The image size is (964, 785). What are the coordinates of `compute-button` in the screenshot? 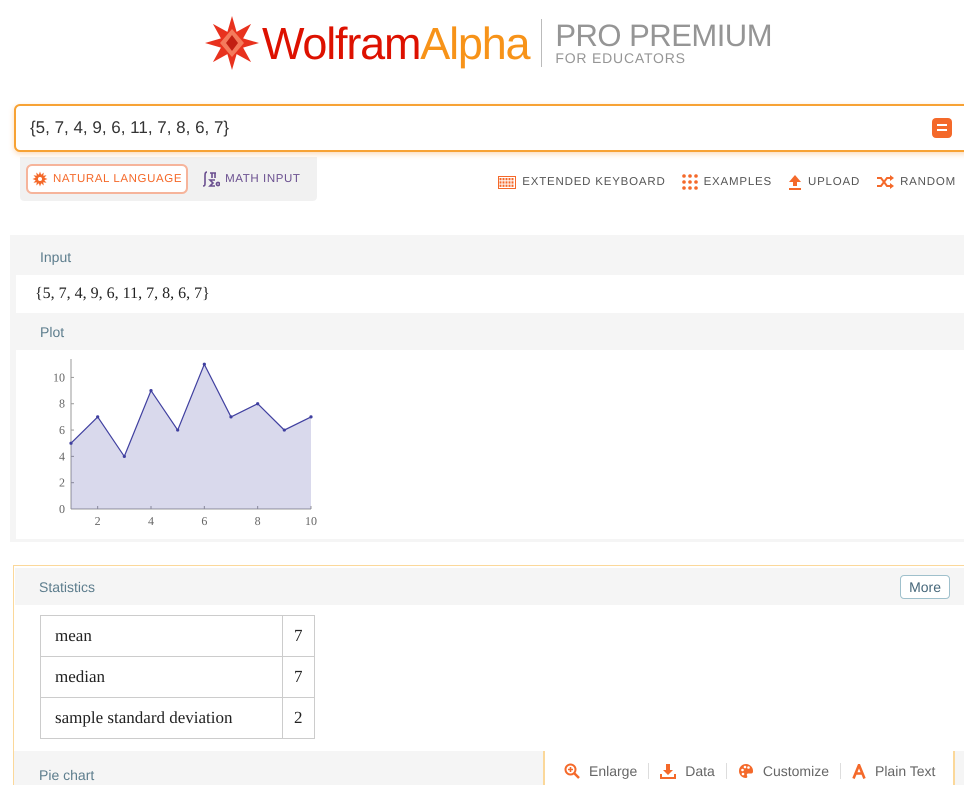 It's located at (942, 128).